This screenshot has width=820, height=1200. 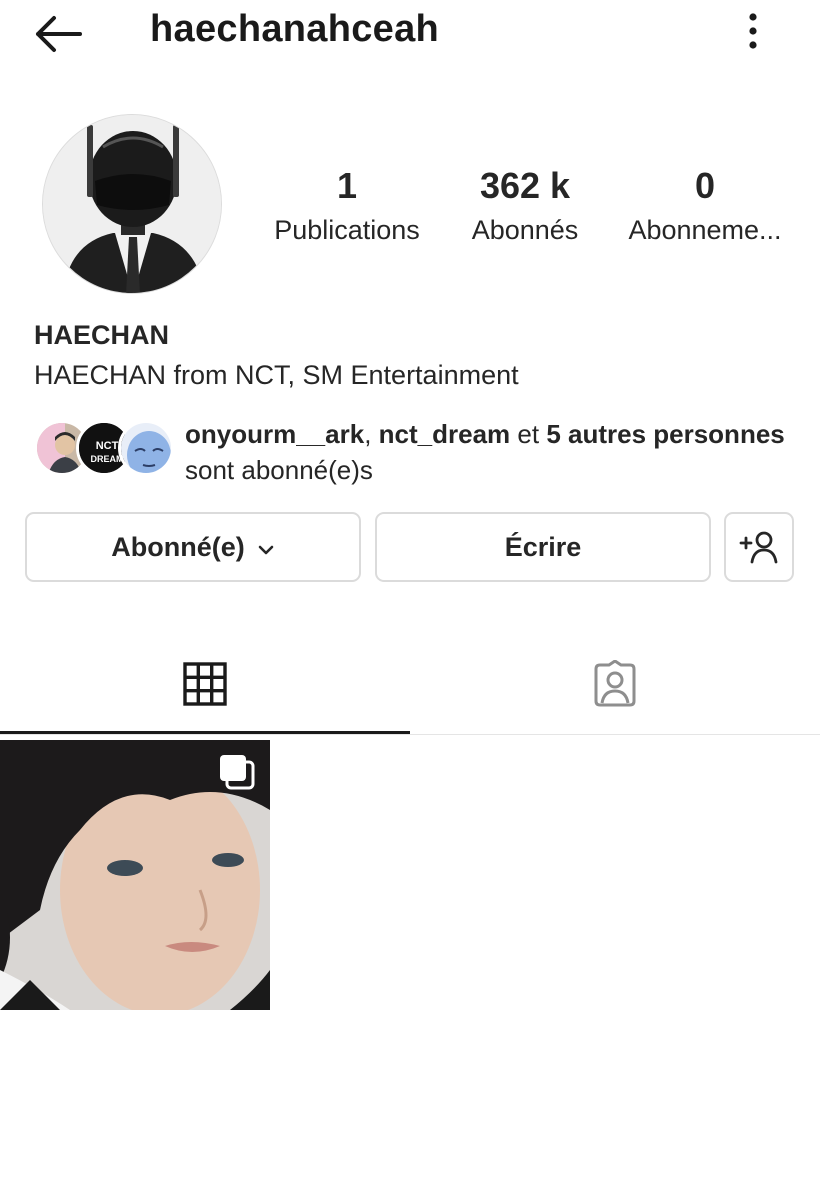 I want to click on post-image, so click(x=135, y=875).